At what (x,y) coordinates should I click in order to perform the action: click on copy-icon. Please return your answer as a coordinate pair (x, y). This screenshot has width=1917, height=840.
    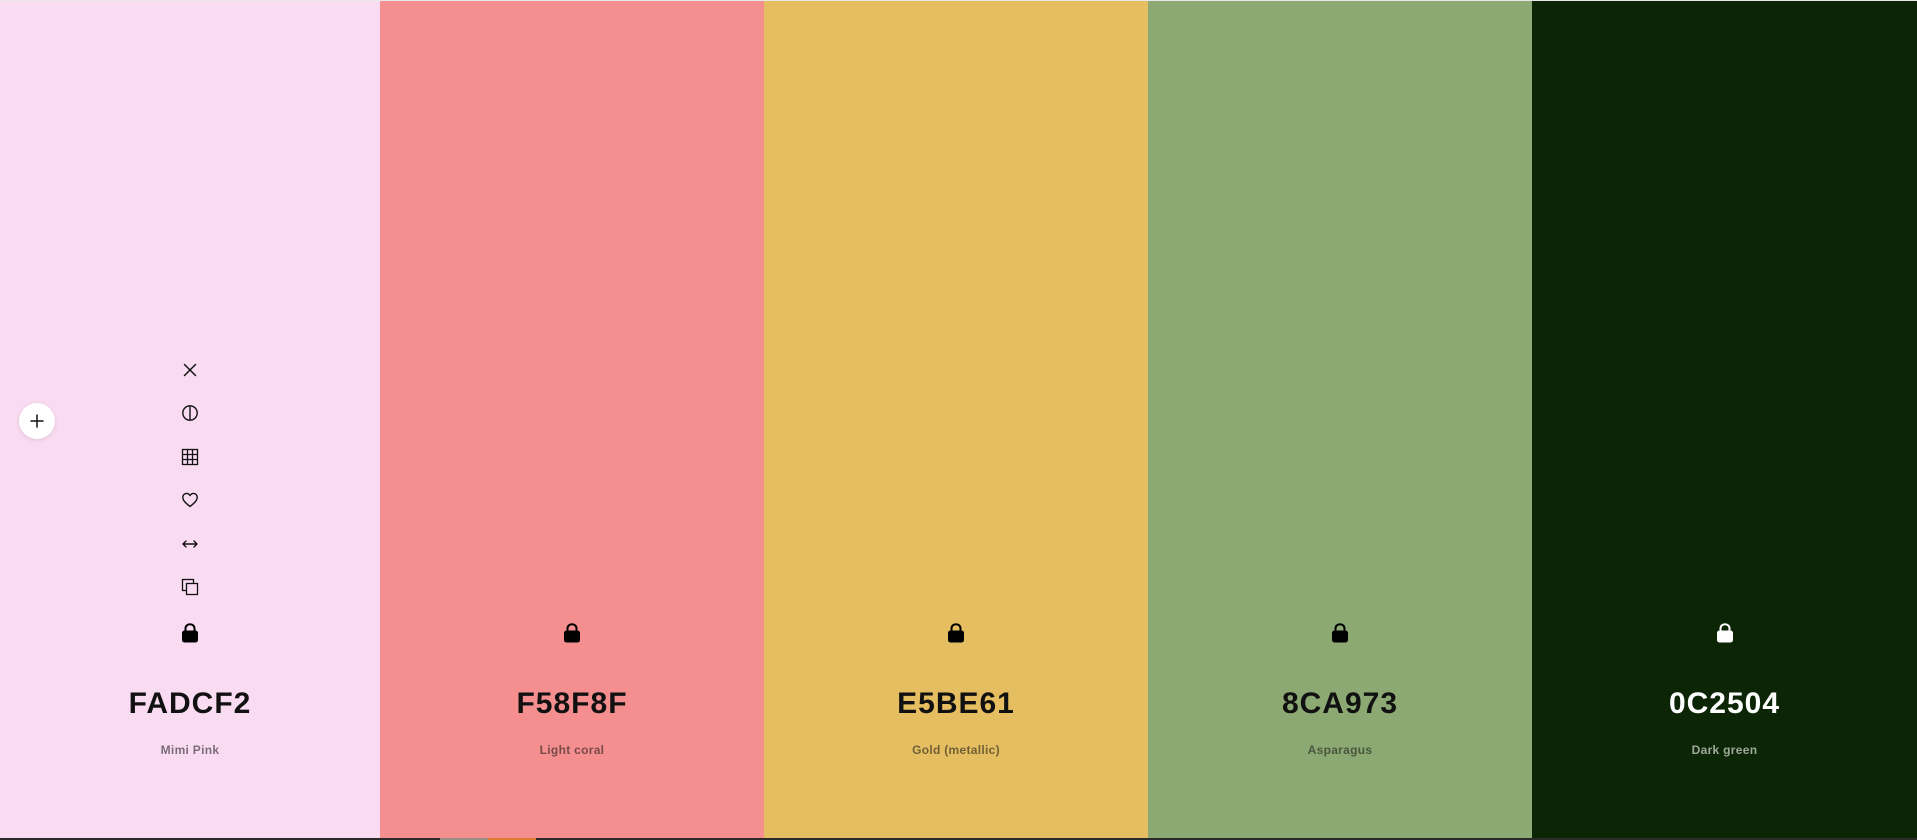
    Looking at the image, I should click on (190, 587).